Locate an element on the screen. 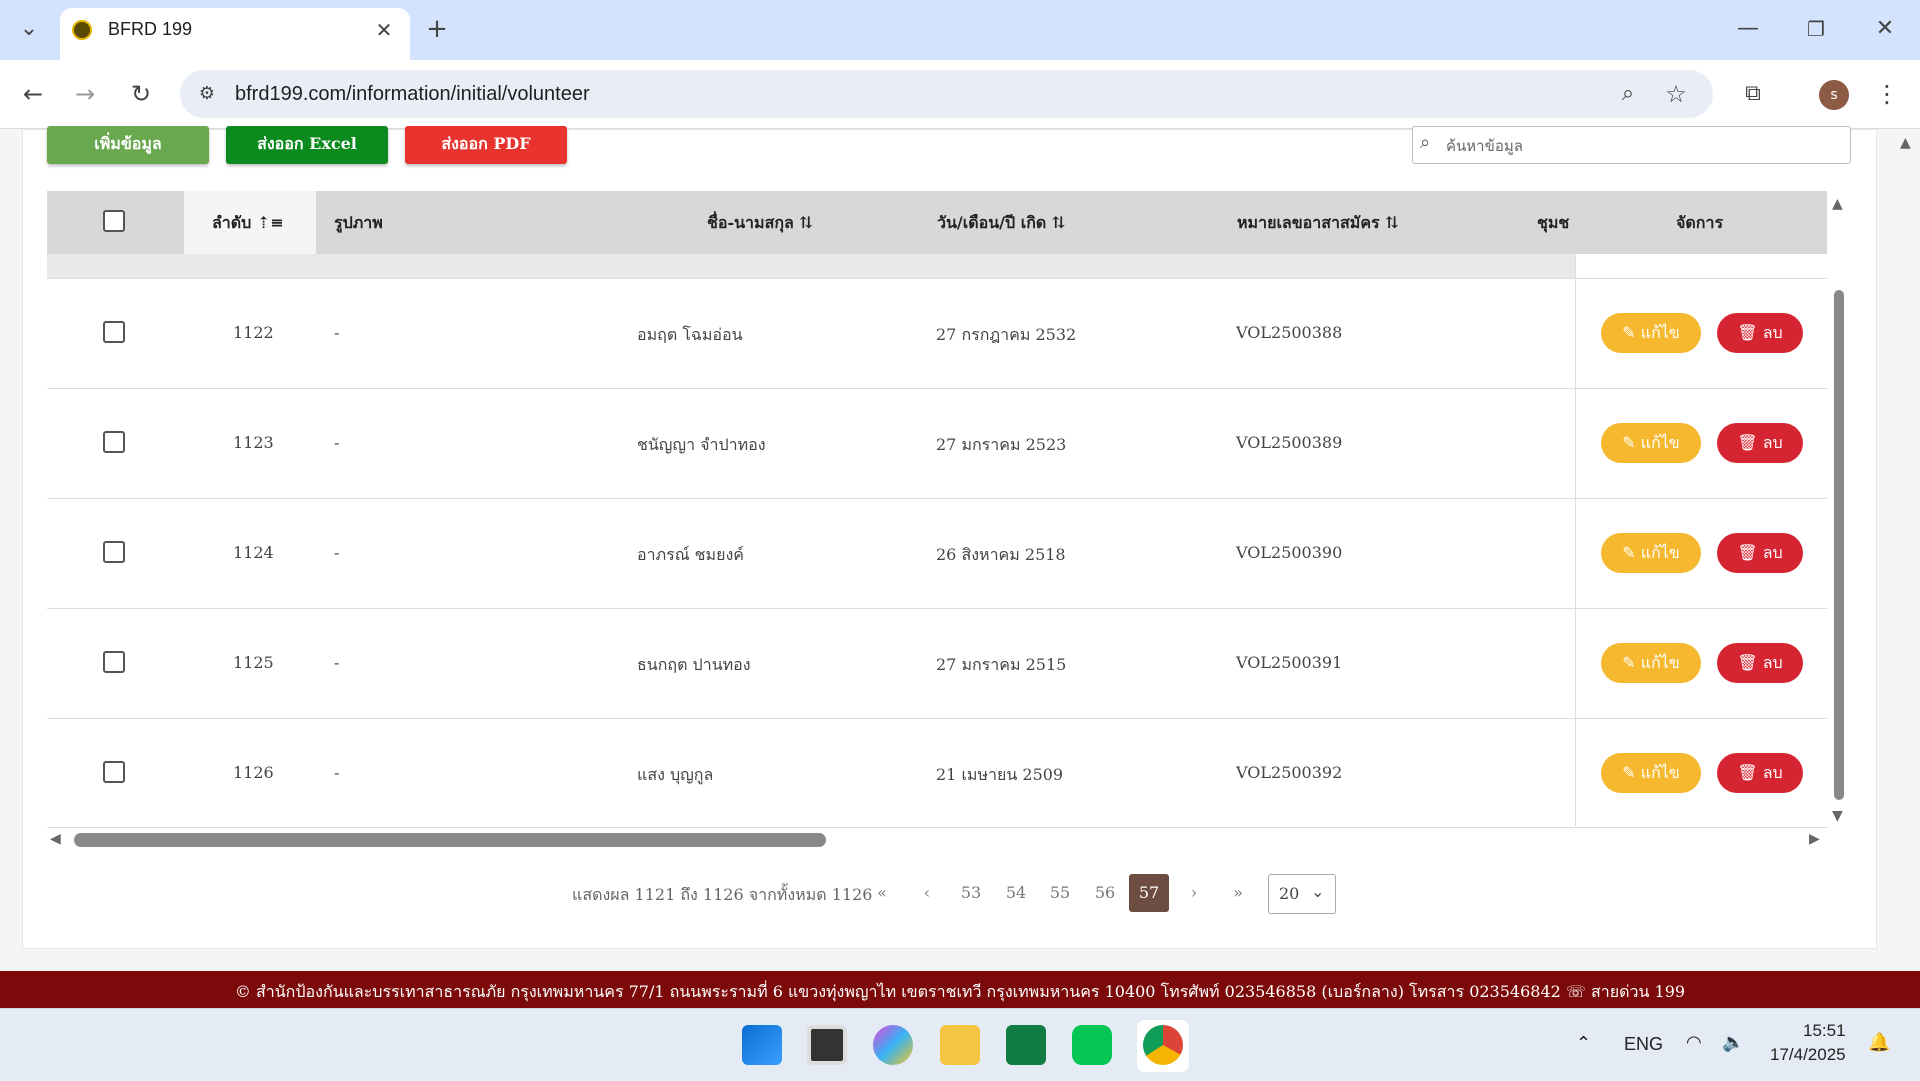  page-button: 55 is located at coordinates (1060, 893).